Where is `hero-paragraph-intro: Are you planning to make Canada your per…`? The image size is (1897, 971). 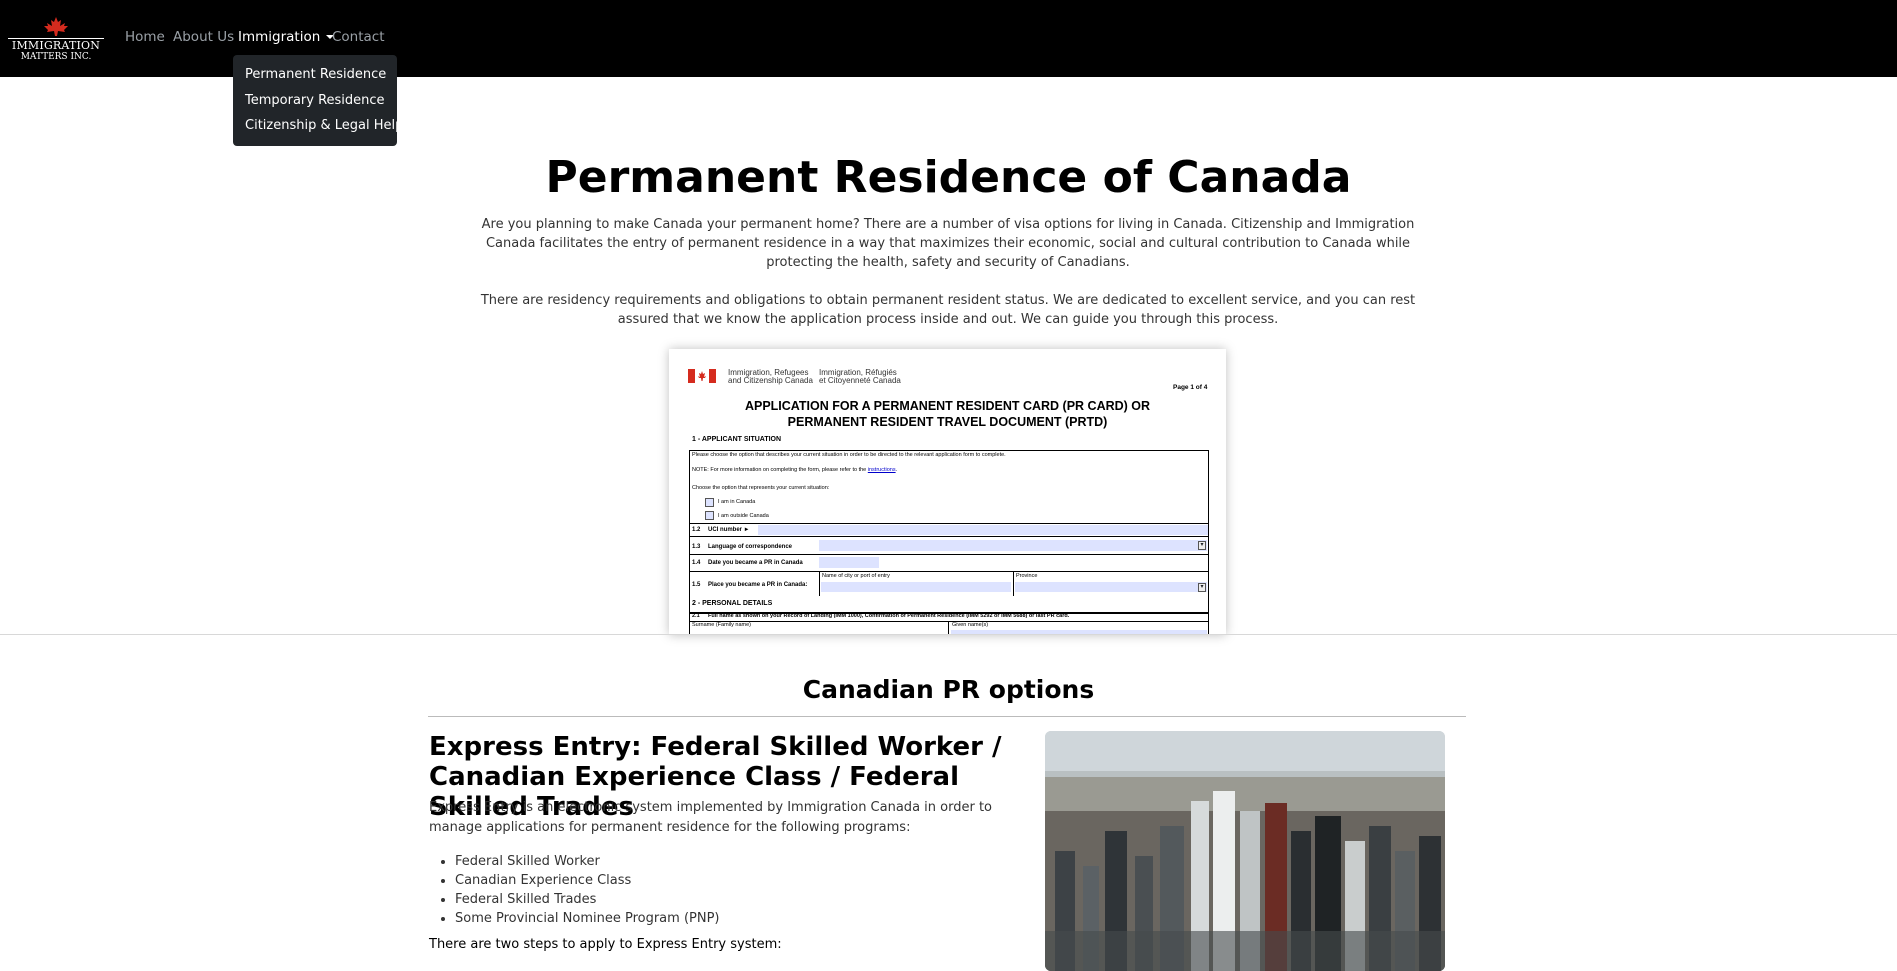 hero-paragraph-intro: Are you planning to make Canada your per… is located at coordinates (948, 243).